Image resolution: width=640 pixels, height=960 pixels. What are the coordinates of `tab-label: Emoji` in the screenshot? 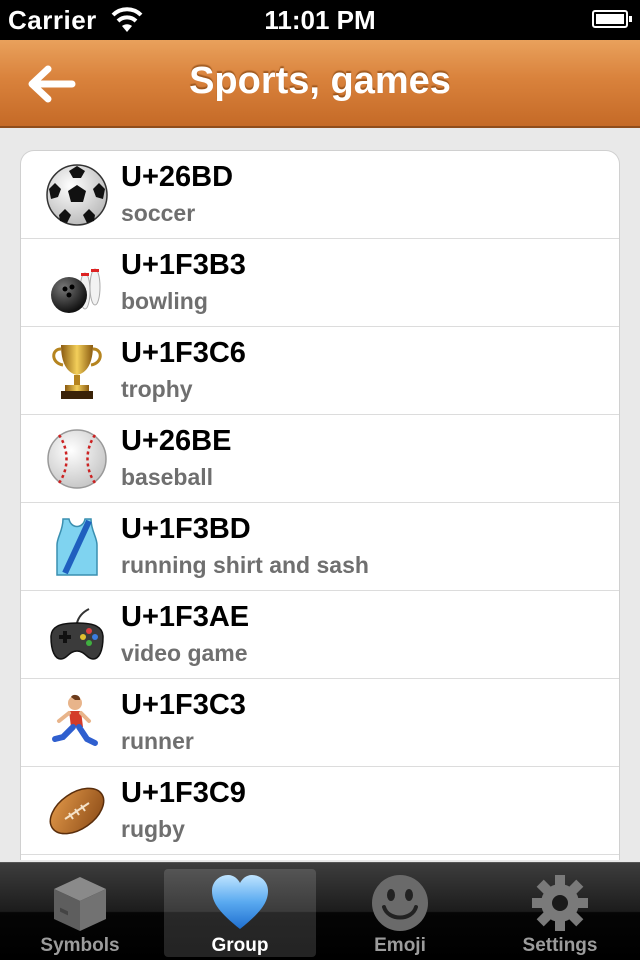 It's located at (400, 945).